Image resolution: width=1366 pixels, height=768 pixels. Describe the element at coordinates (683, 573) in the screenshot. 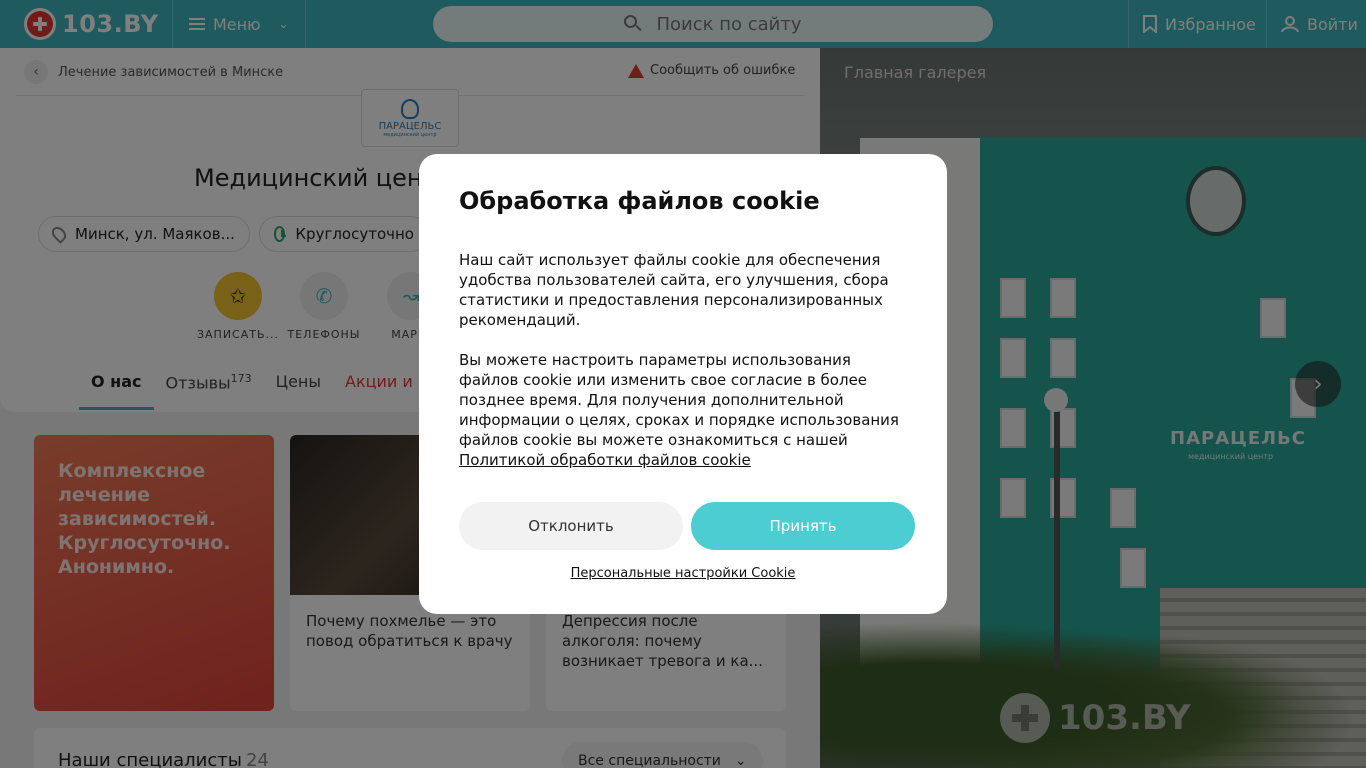

I see `cookie-settings-link: Персональные настройки Cookie` at that location.